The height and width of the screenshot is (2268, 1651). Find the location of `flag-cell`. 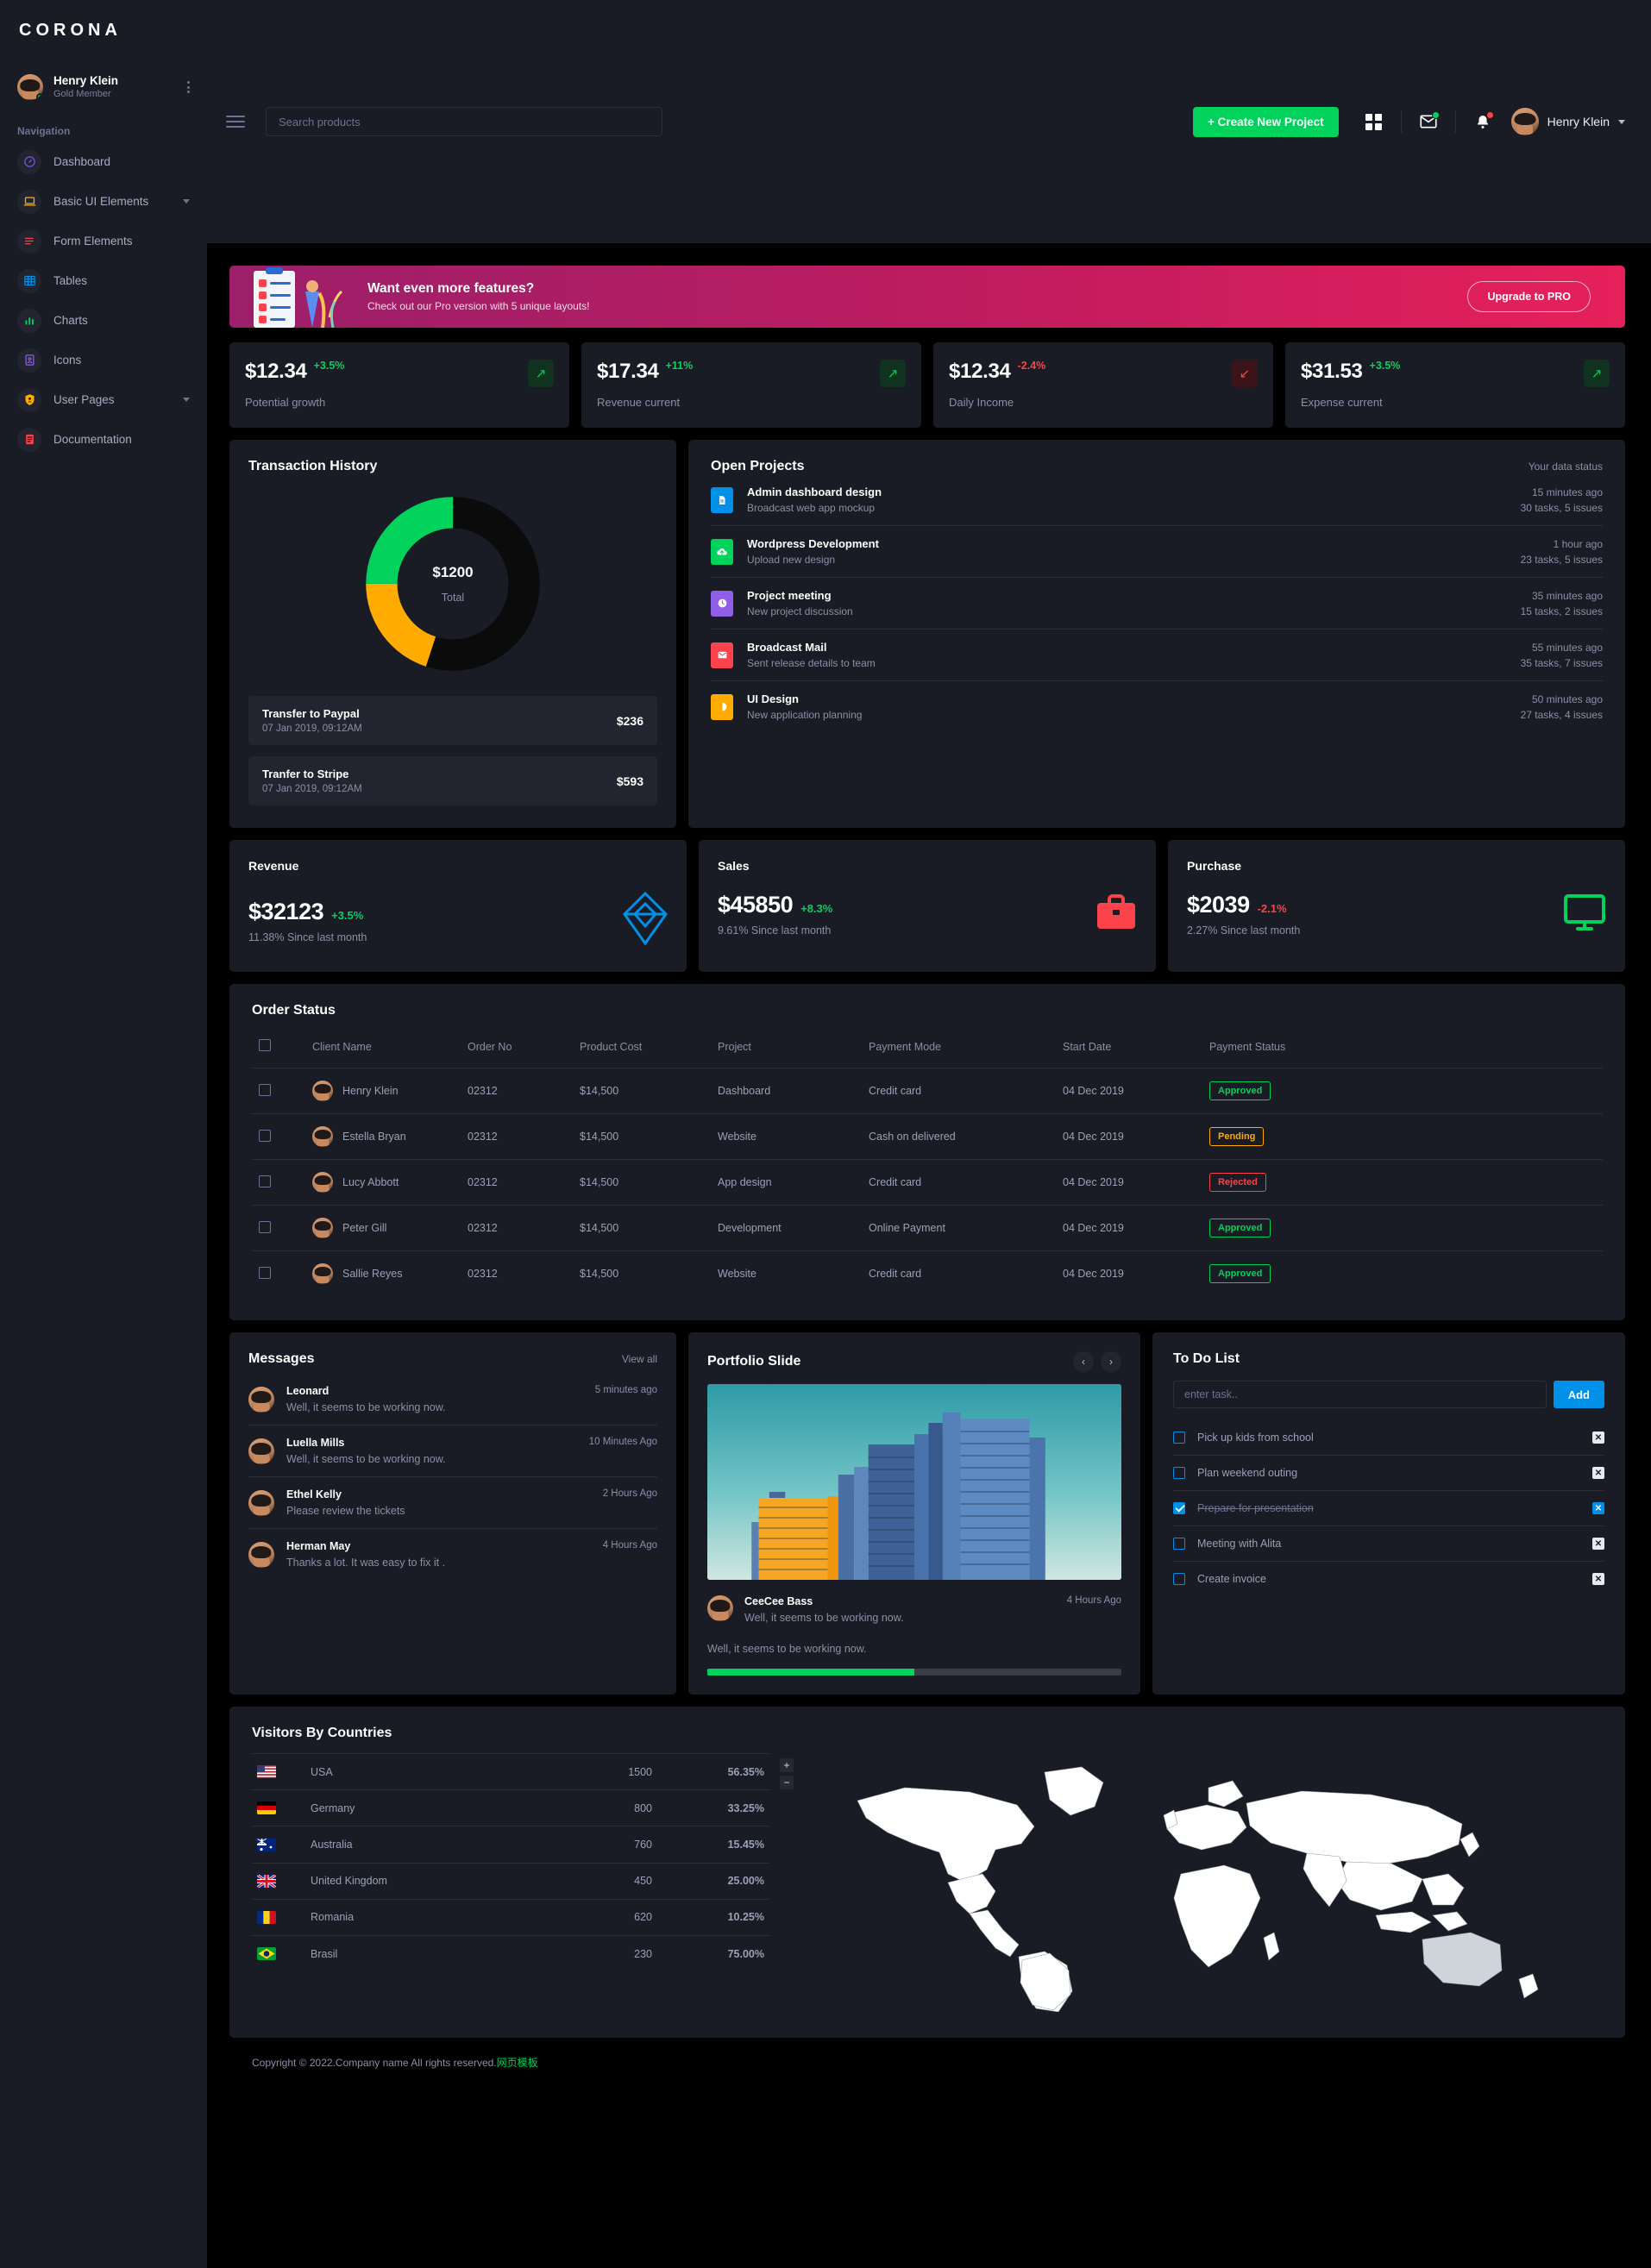

flag-cell is located at coordinates (278, 1807).